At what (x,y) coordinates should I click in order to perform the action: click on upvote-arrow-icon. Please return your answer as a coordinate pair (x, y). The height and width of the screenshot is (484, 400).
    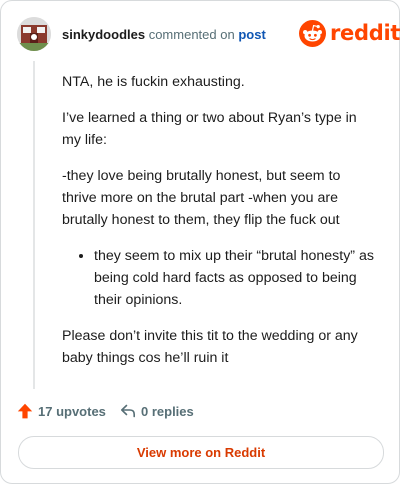
    Looking at the image, I should click on (25, 411).